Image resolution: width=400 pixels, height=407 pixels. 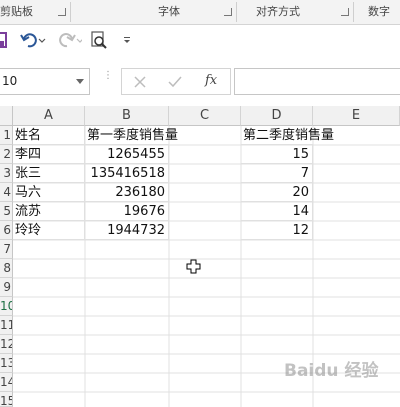 What do you see at coordinates (140, 82) in the screenshot?
I see `cancel-icon` at bounding box center [140, 82].